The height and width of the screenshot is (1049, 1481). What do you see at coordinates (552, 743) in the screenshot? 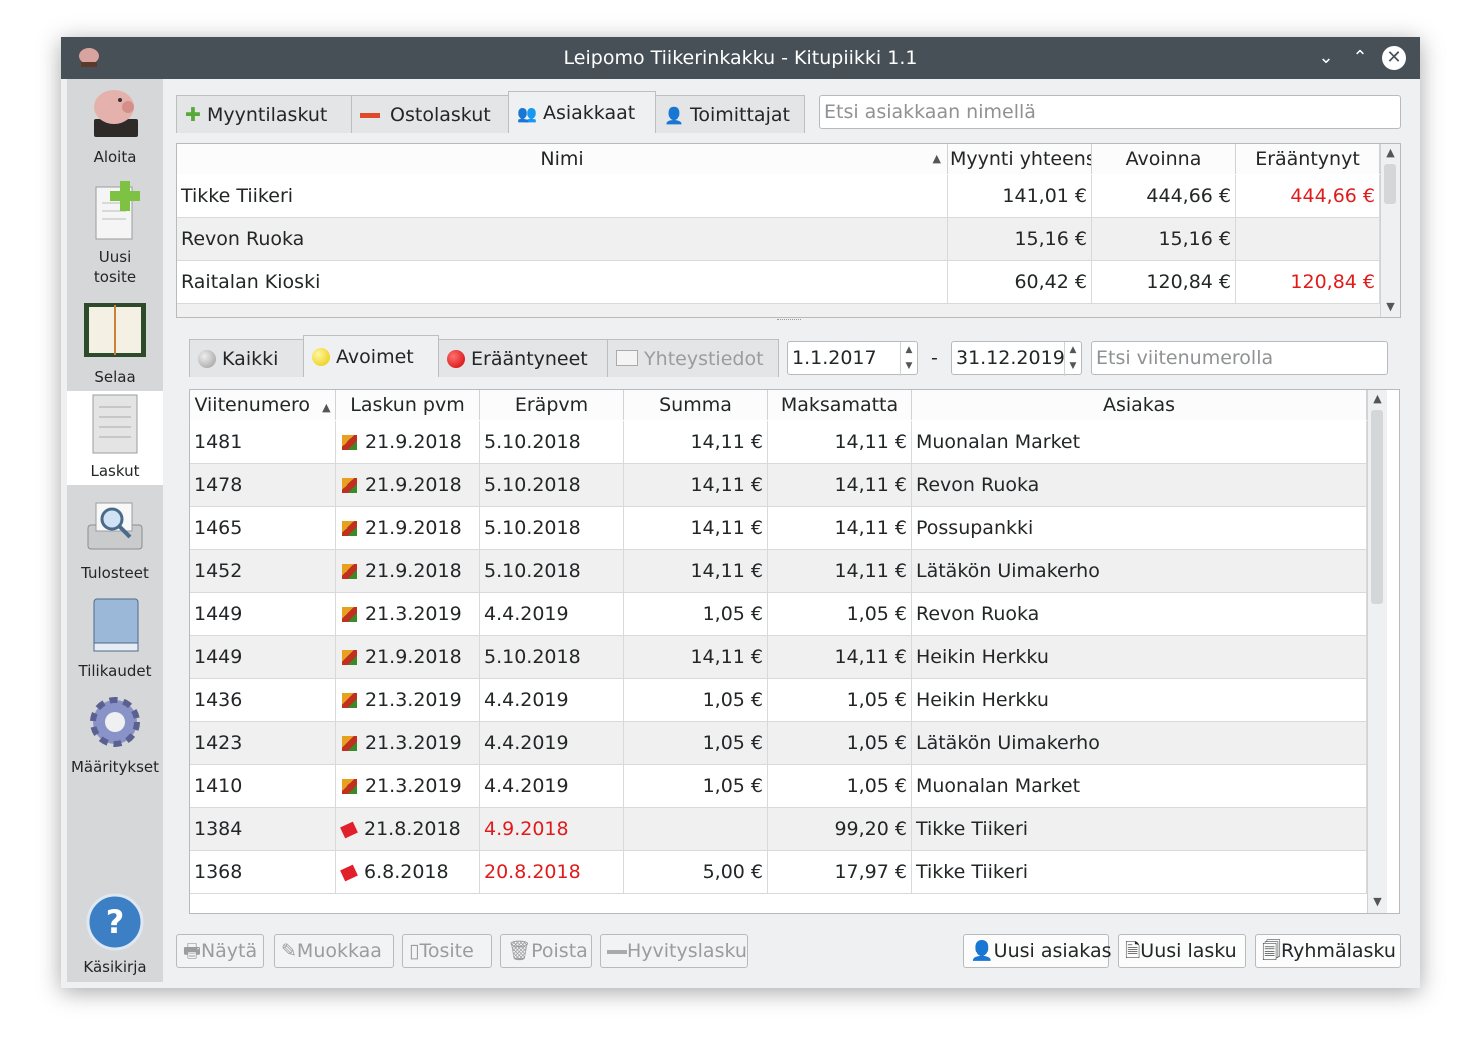
I see `invoice-cell-due: 4.4.2019` at bounding box center [552, 743].